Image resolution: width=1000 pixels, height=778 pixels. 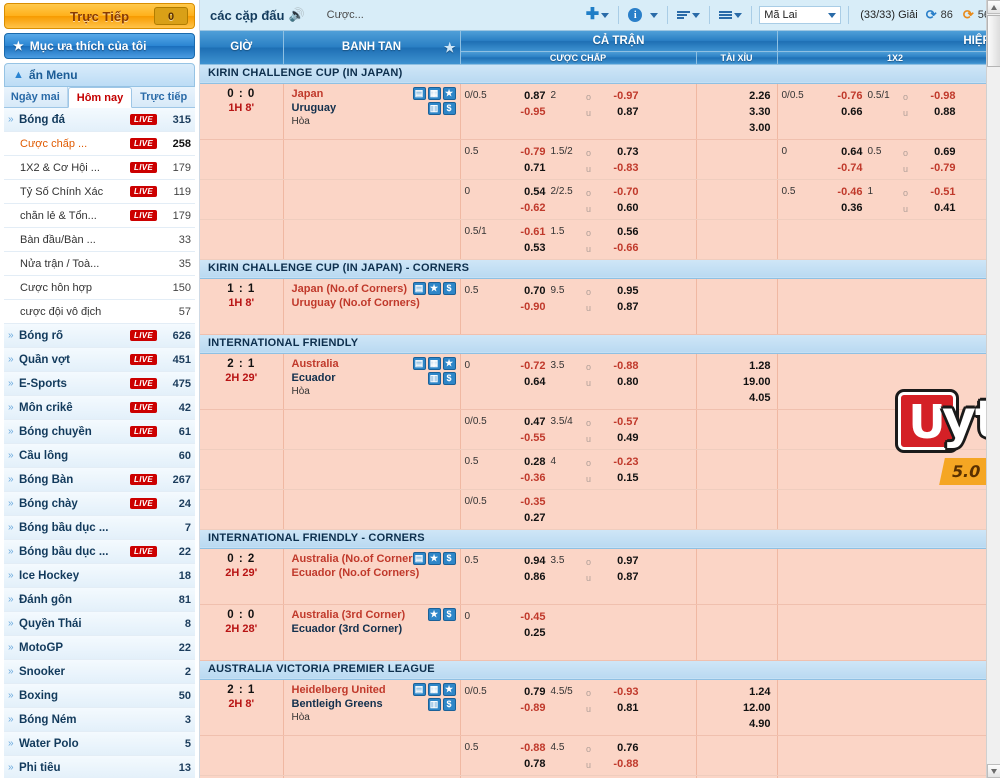 I want to click on ft-under-odds: -0.88, so click(x=619, y=764).